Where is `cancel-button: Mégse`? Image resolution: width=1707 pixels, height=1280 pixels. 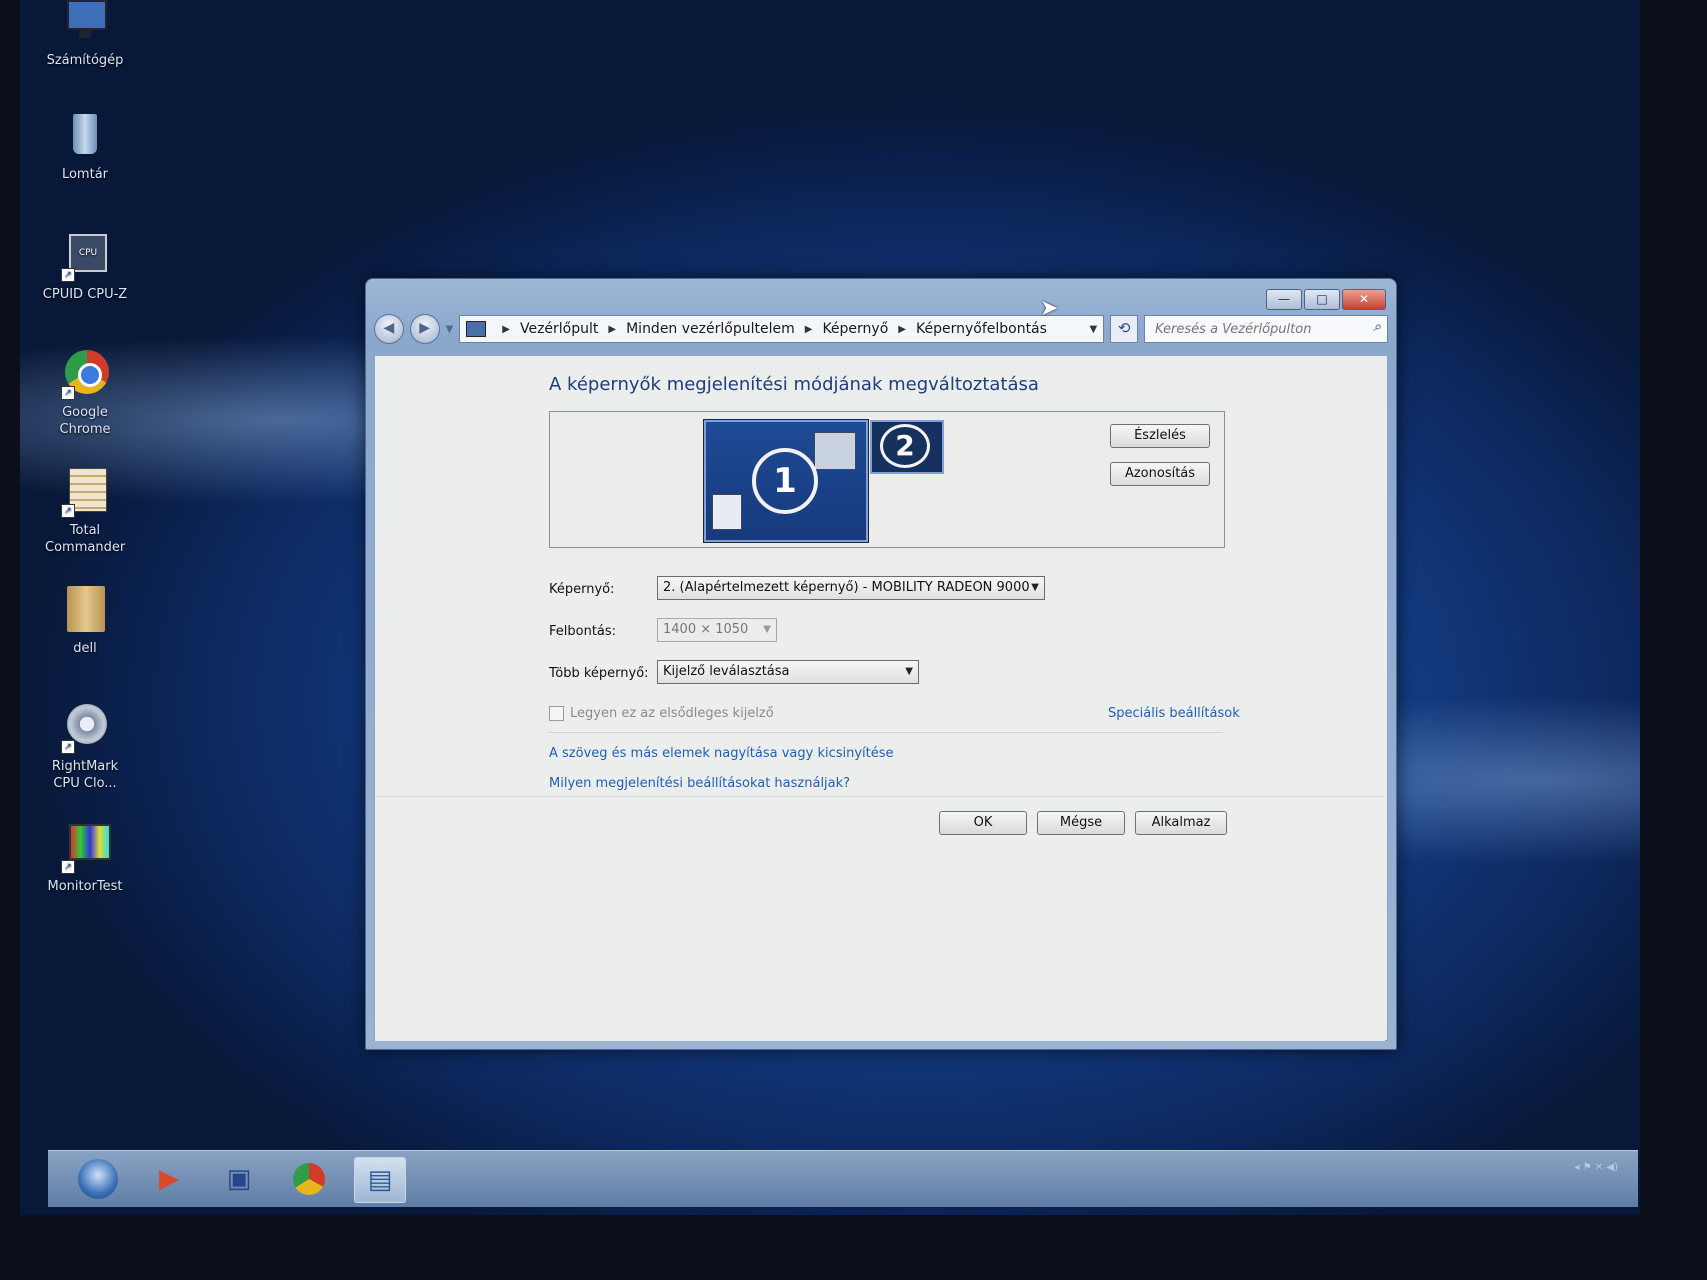
cancel-button: Mégse is located at coordinates (1081, 823).